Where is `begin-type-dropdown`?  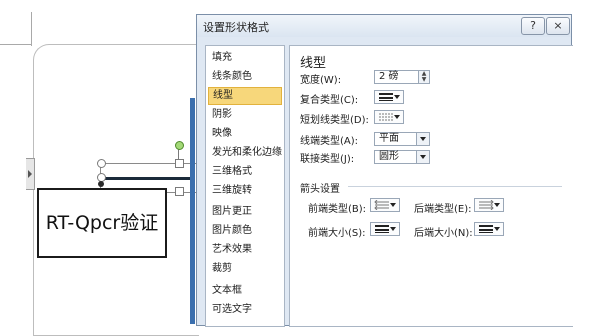
begin-type-dropdown is located at coordinates (385, 205).